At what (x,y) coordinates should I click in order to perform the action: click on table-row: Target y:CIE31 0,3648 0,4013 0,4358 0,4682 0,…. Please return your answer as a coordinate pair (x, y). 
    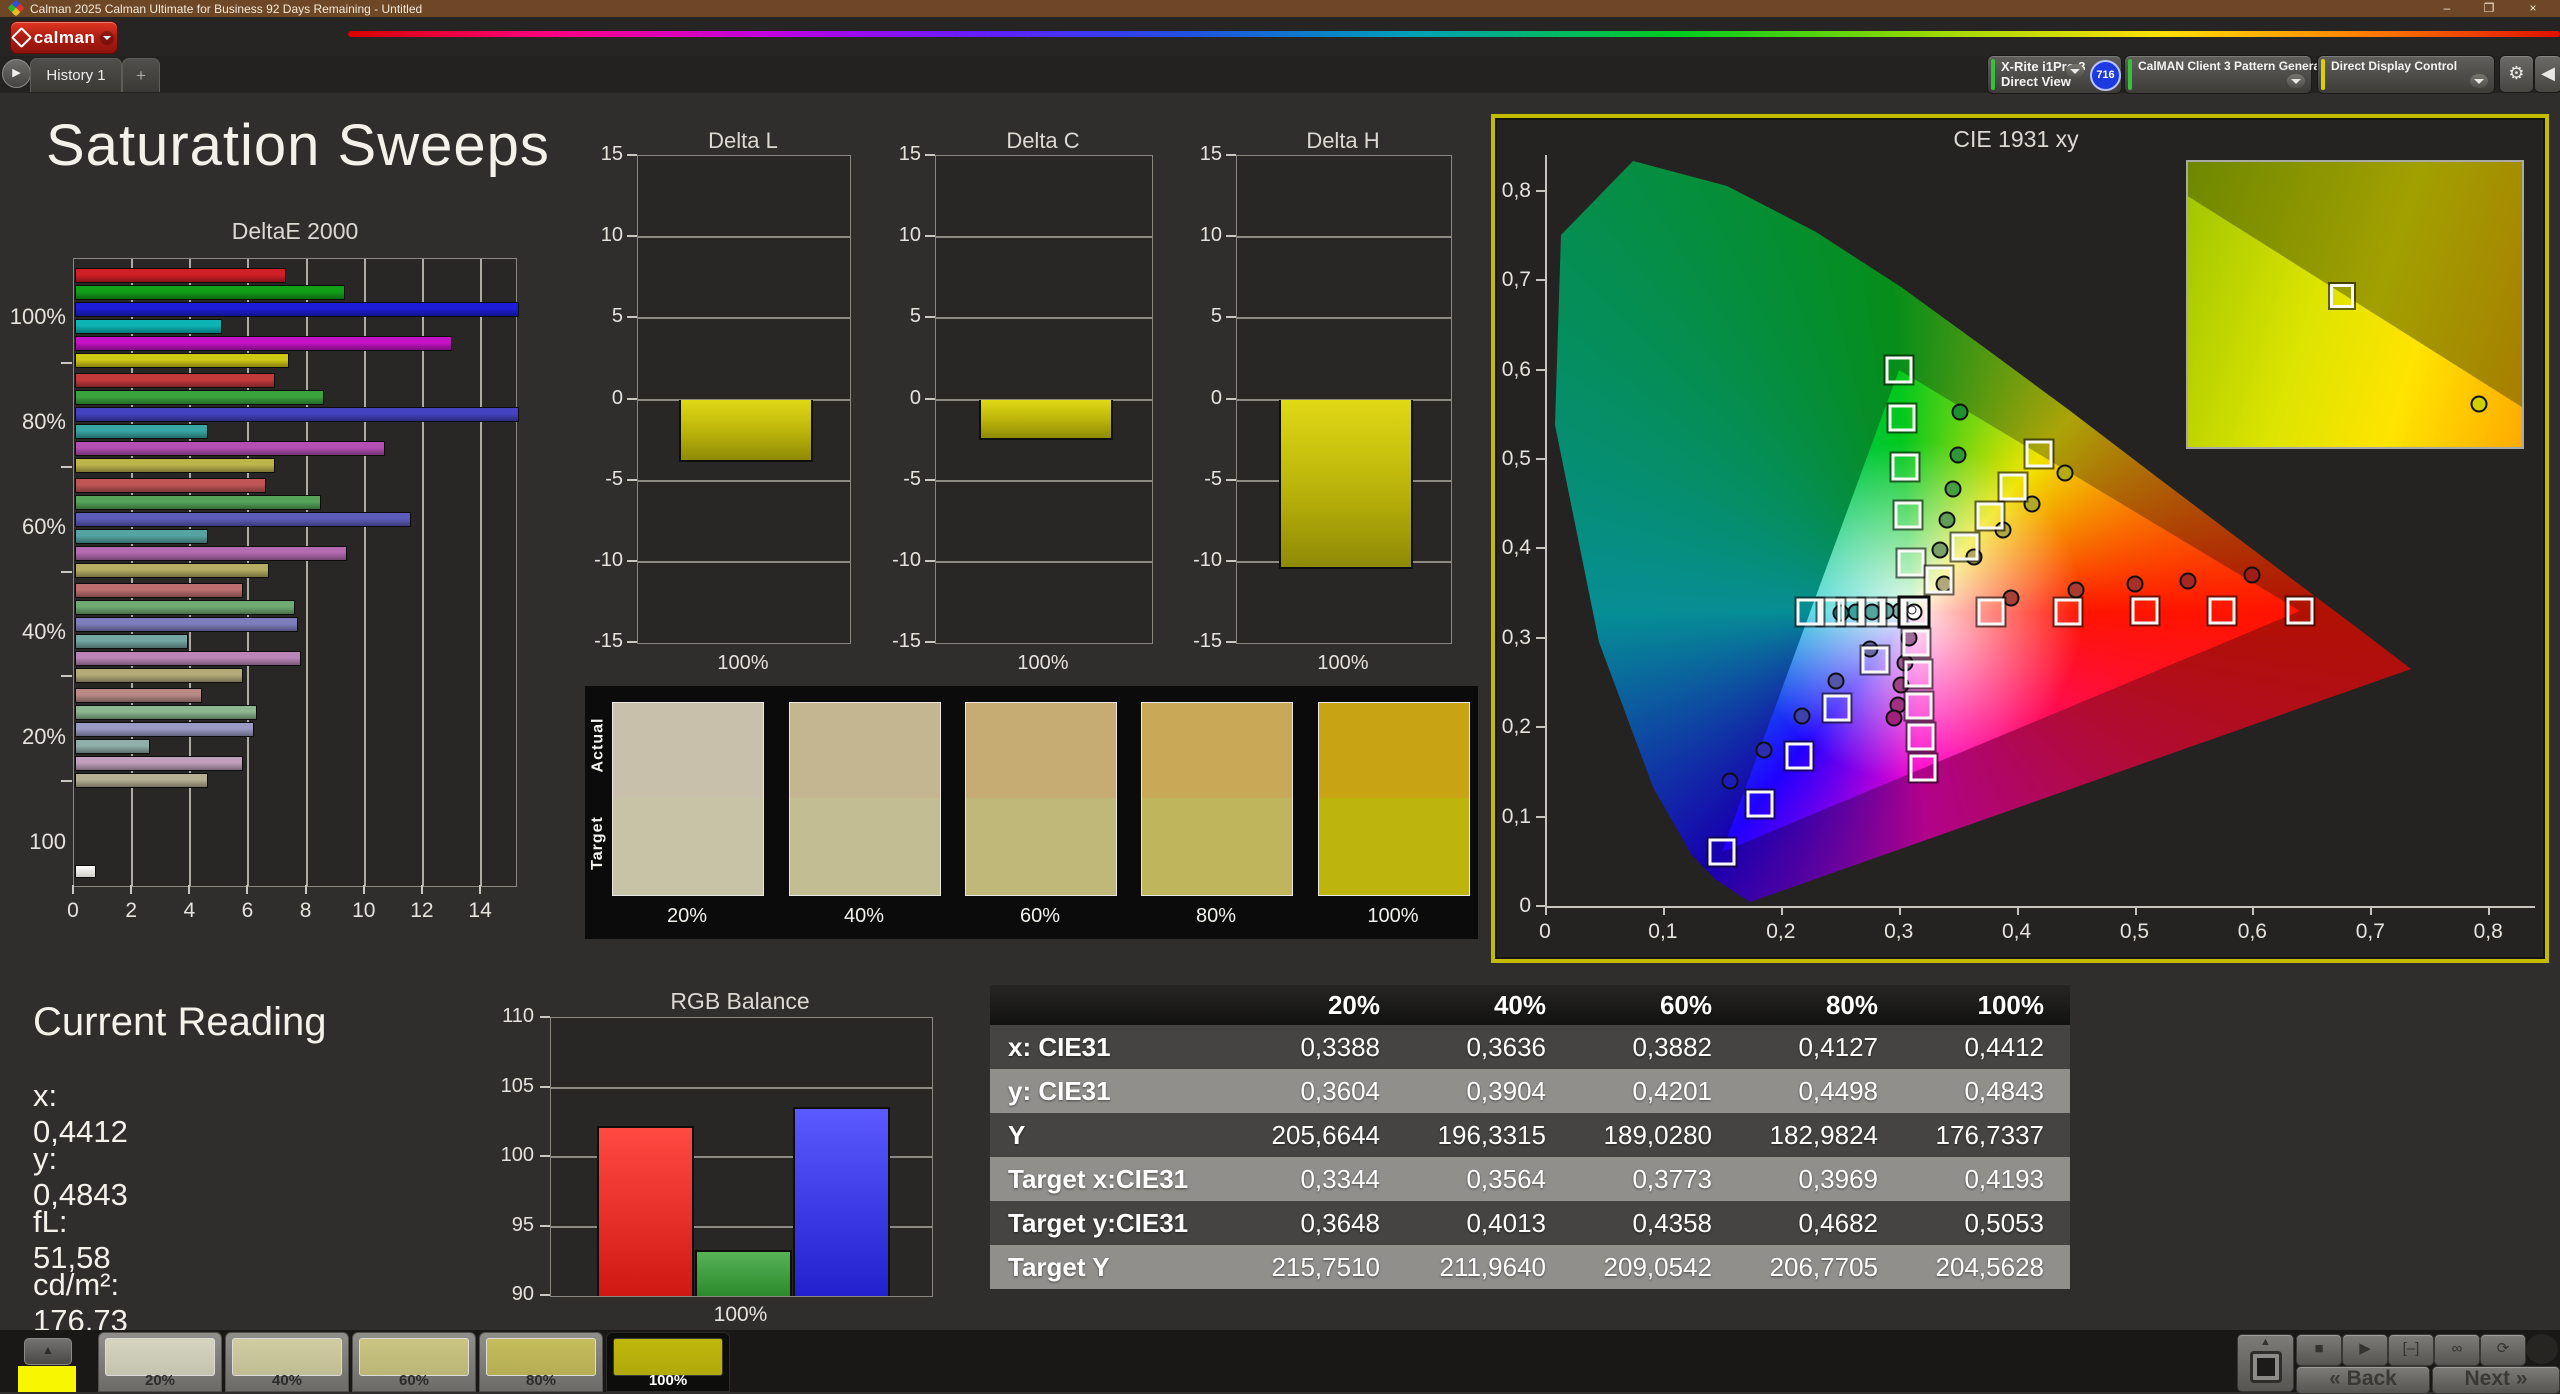
    Looking at the image, I should click on (1530, 1223).